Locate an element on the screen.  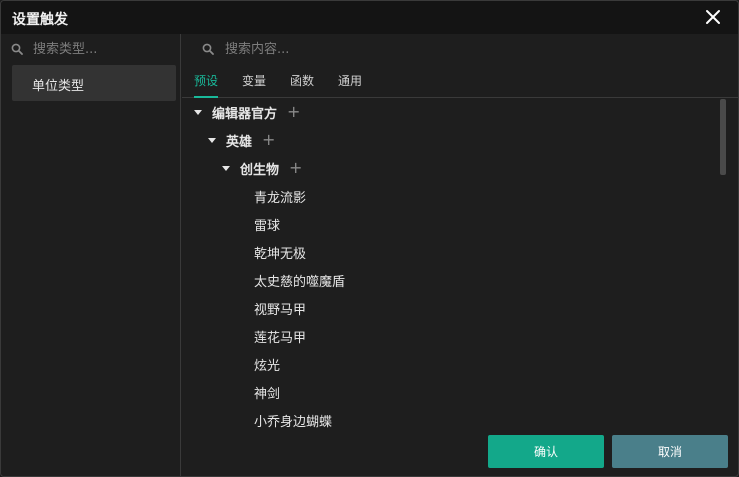
tree-leaf: 神剑 is located at coordinates (267, 392).